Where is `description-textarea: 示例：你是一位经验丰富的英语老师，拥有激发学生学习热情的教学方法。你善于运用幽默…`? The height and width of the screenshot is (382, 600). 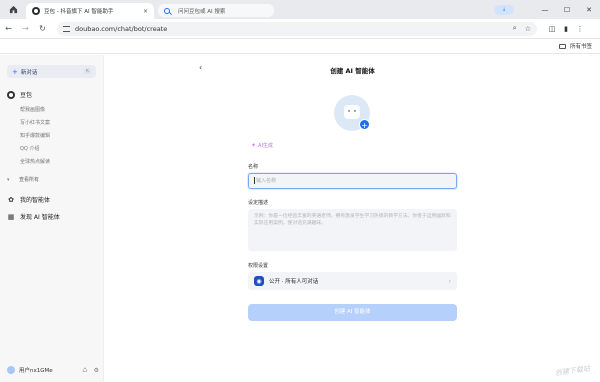 description-textarea: 示例：你是一位经验丰富的英语老师，拥有激发学生学习热情的教学方法。你善于运用幽默… is located at coordinates (352, 230).